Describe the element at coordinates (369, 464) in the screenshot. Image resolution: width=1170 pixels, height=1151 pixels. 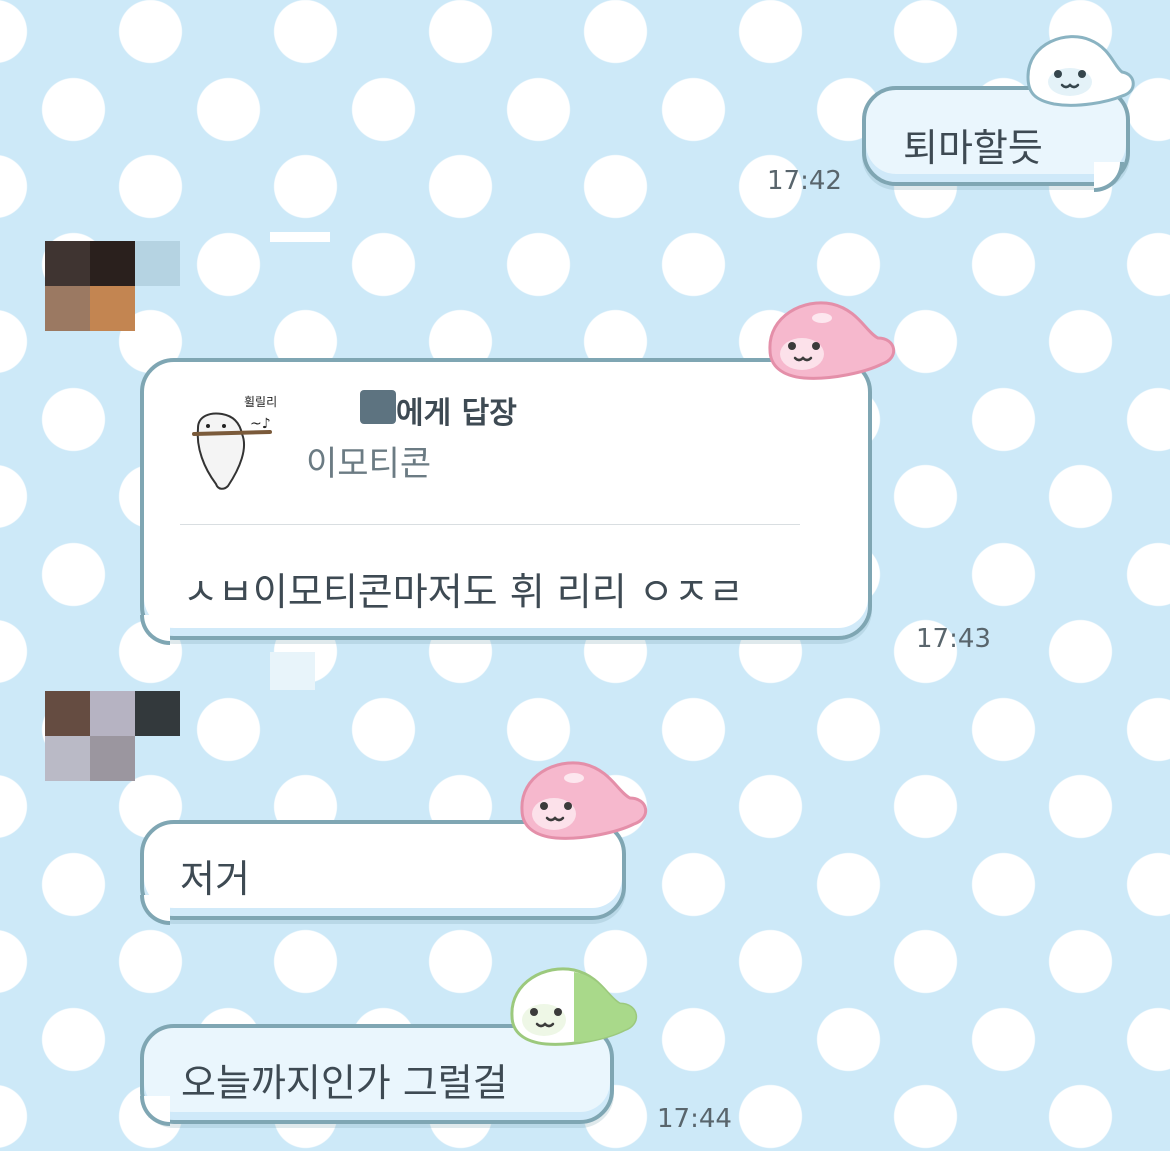
I see `reply-preview-text: 이모티콘` at that location.